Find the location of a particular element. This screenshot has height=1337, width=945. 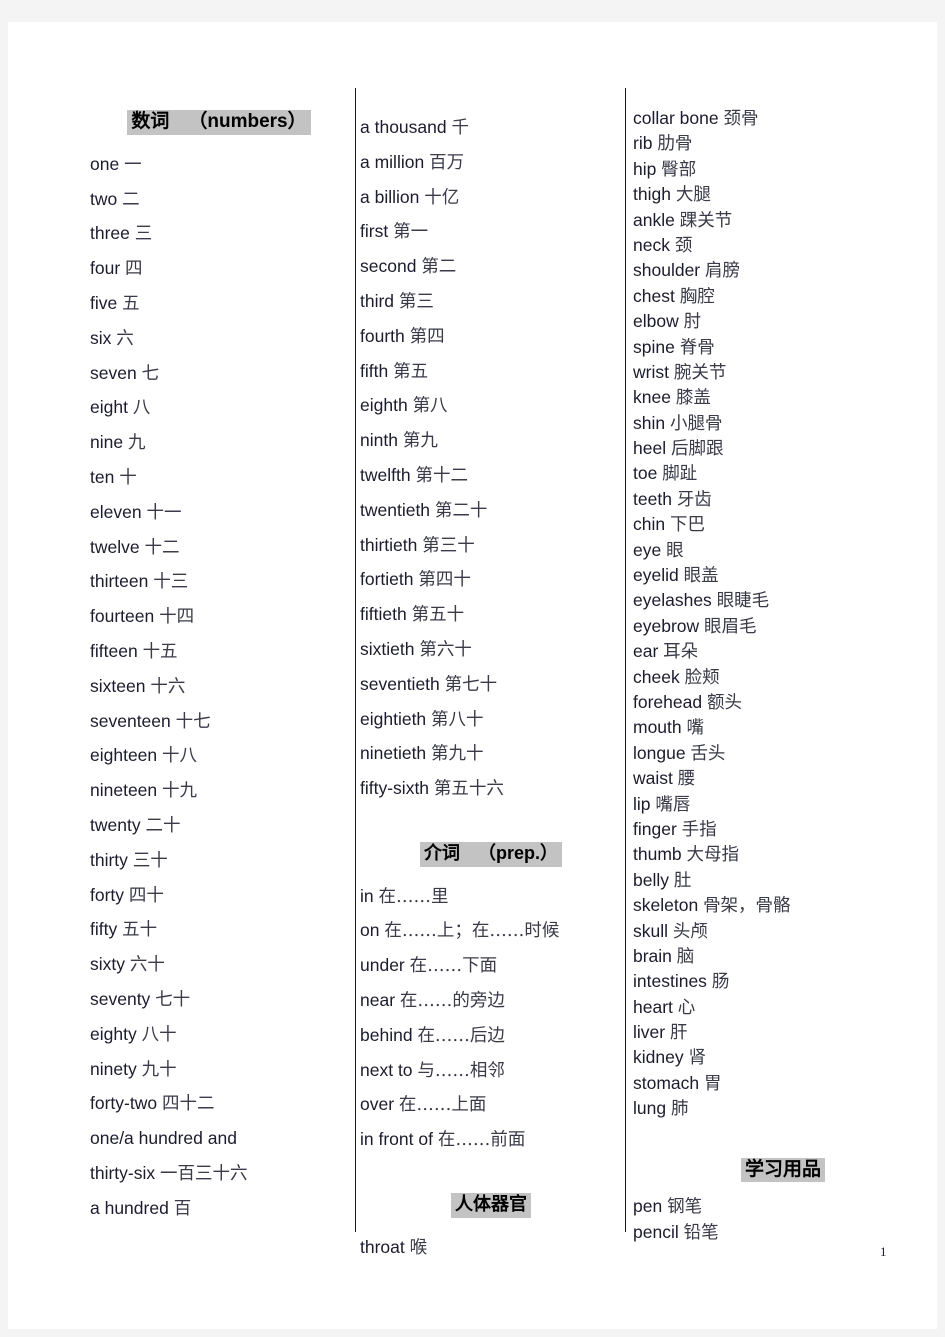

vocabulary-entry: throat 喉 is located at coordinates (491, 1247).